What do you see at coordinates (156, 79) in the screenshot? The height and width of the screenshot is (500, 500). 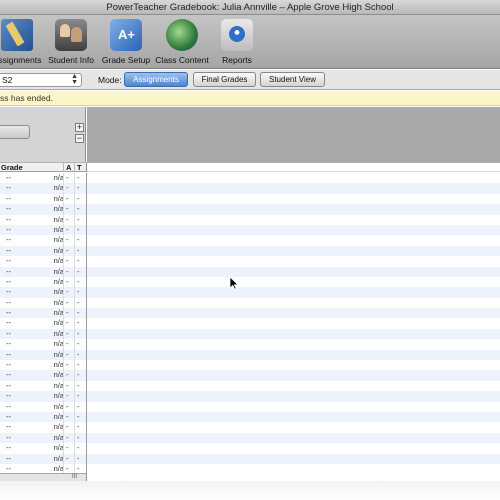 I see `mode-assignments-button: Assignments` at bounding box center [156, 79].